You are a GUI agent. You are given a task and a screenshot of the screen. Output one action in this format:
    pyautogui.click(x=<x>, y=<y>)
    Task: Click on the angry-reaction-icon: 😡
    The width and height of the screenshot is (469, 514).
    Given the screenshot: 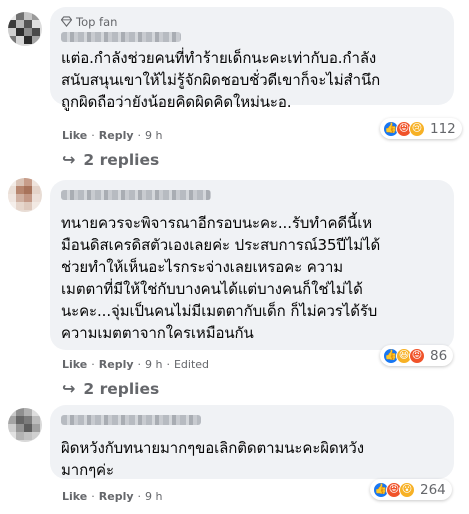 What is the action you would take?
    pyautogui.click(x=417, y=355)
    